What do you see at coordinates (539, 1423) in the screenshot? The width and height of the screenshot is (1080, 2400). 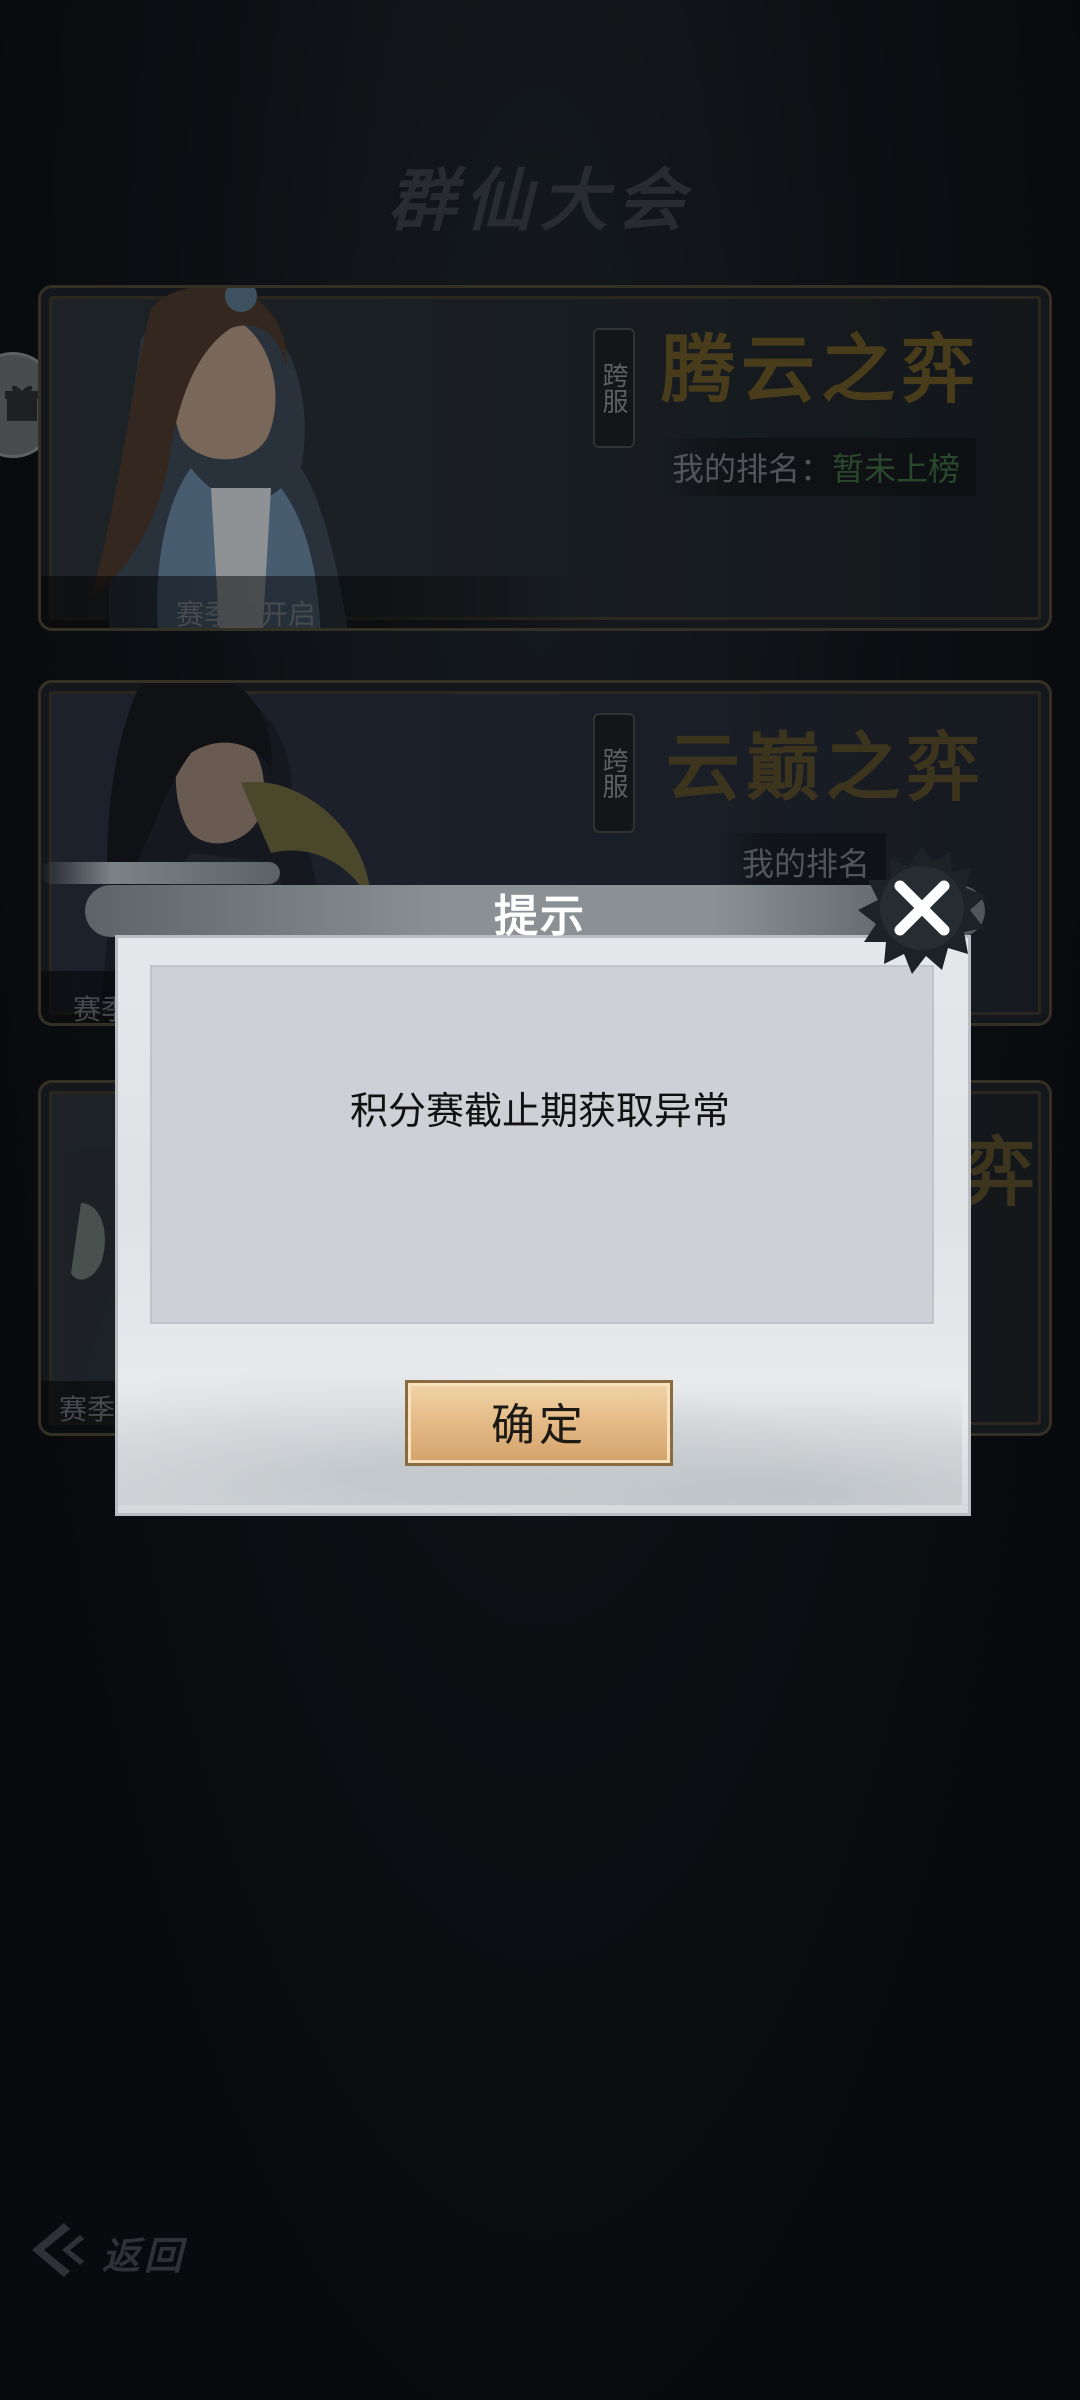 I see `confirm-button: 确定` at bounding box center [539, 1423].